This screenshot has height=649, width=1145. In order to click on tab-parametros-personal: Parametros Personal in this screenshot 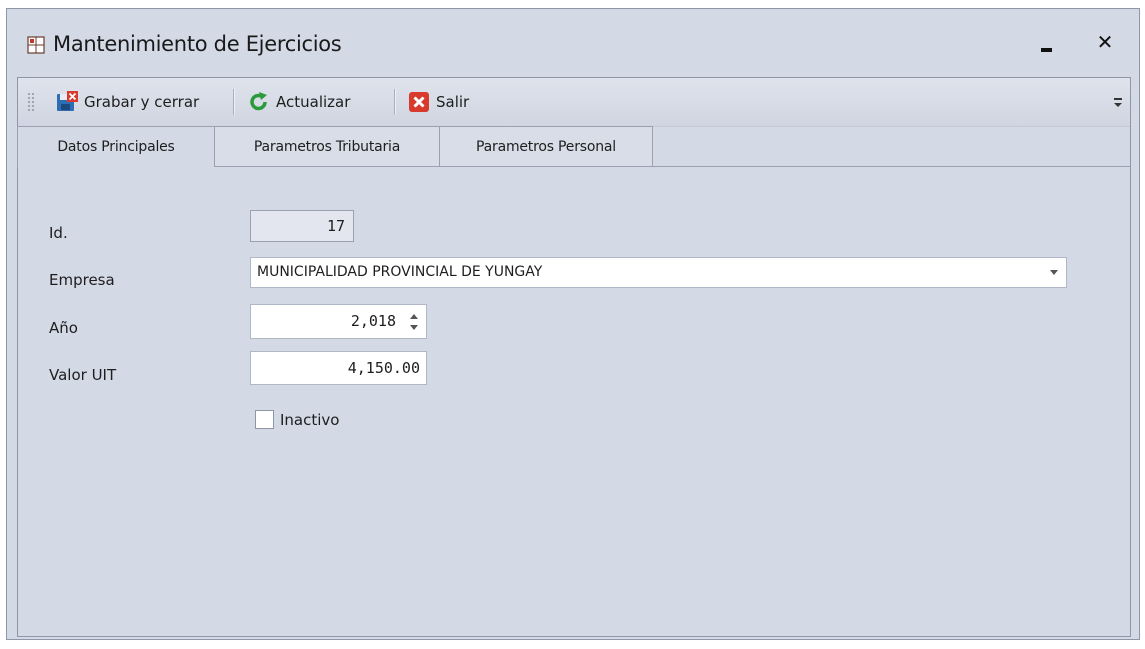, I will do `click(546, 146)`.